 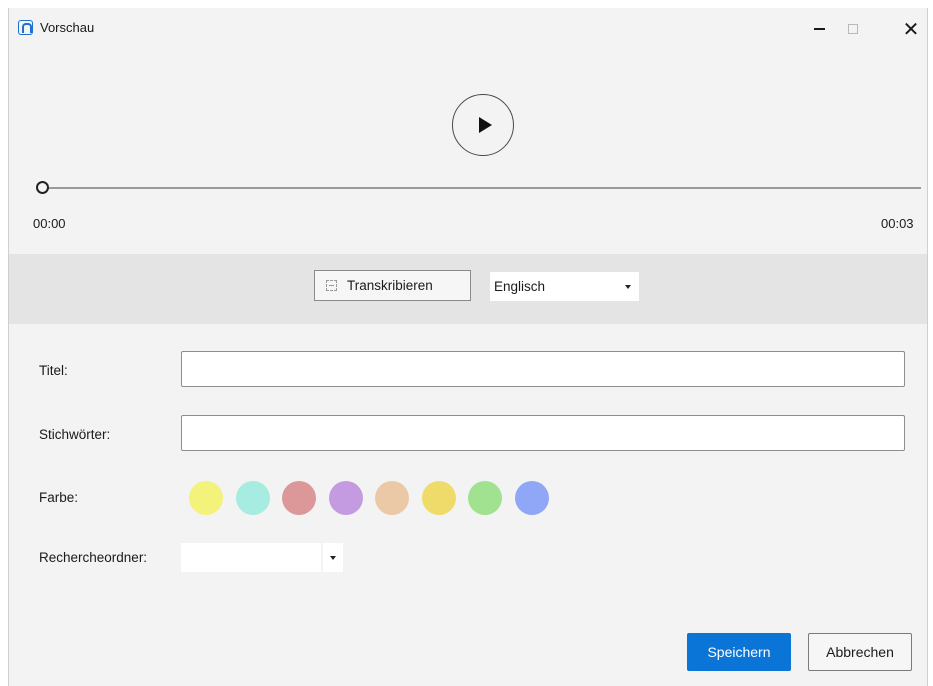 What do you see at coordinates (819, 29) in the screenshot?
I see `minimize-icon` at bounding box center [819, 29].